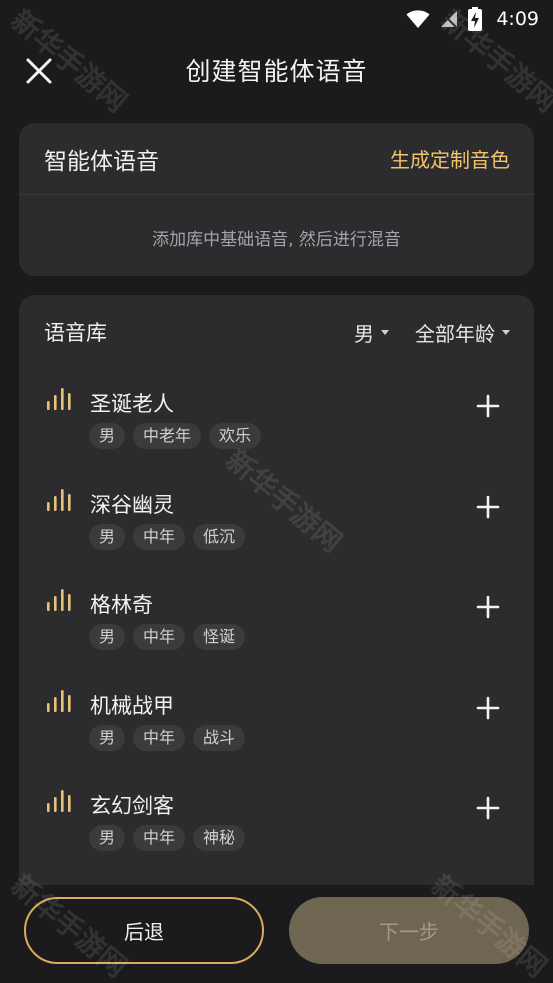  What do you see at coordinates (101, 161) in the screenshot?
I see `agent-voice-label: 智能体语音` at bounding box center [101, 161].